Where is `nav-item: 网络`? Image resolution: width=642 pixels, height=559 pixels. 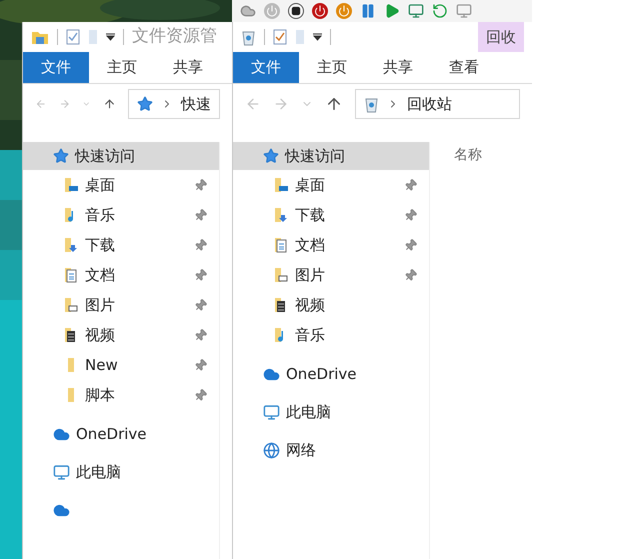
nav-item: 网络 is located at coordinates (331, 450).